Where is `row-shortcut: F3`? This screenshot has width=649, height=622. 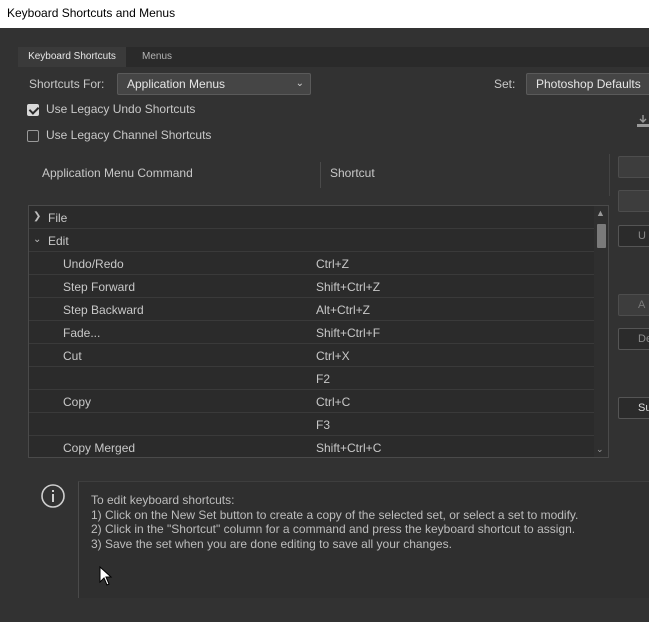
row-shortcut: F3 is located at coordinates (323, 425).